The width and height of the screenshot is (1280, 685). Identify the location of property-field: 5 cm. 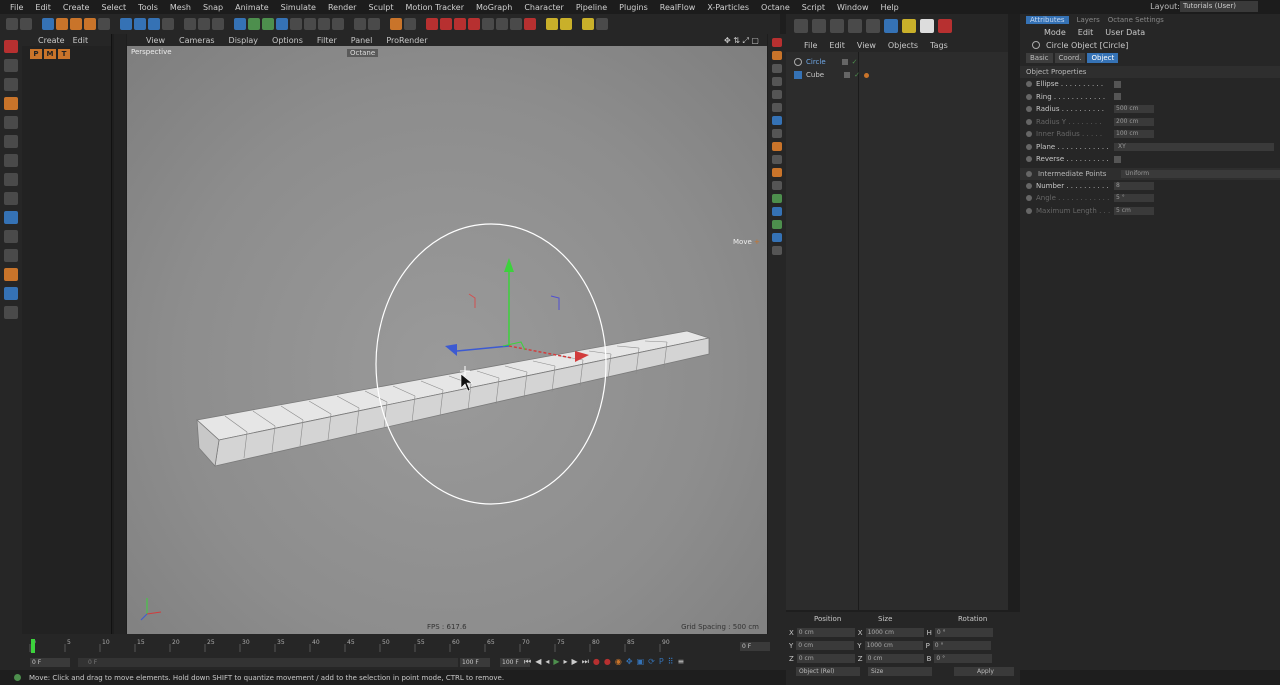
(1134, 210).